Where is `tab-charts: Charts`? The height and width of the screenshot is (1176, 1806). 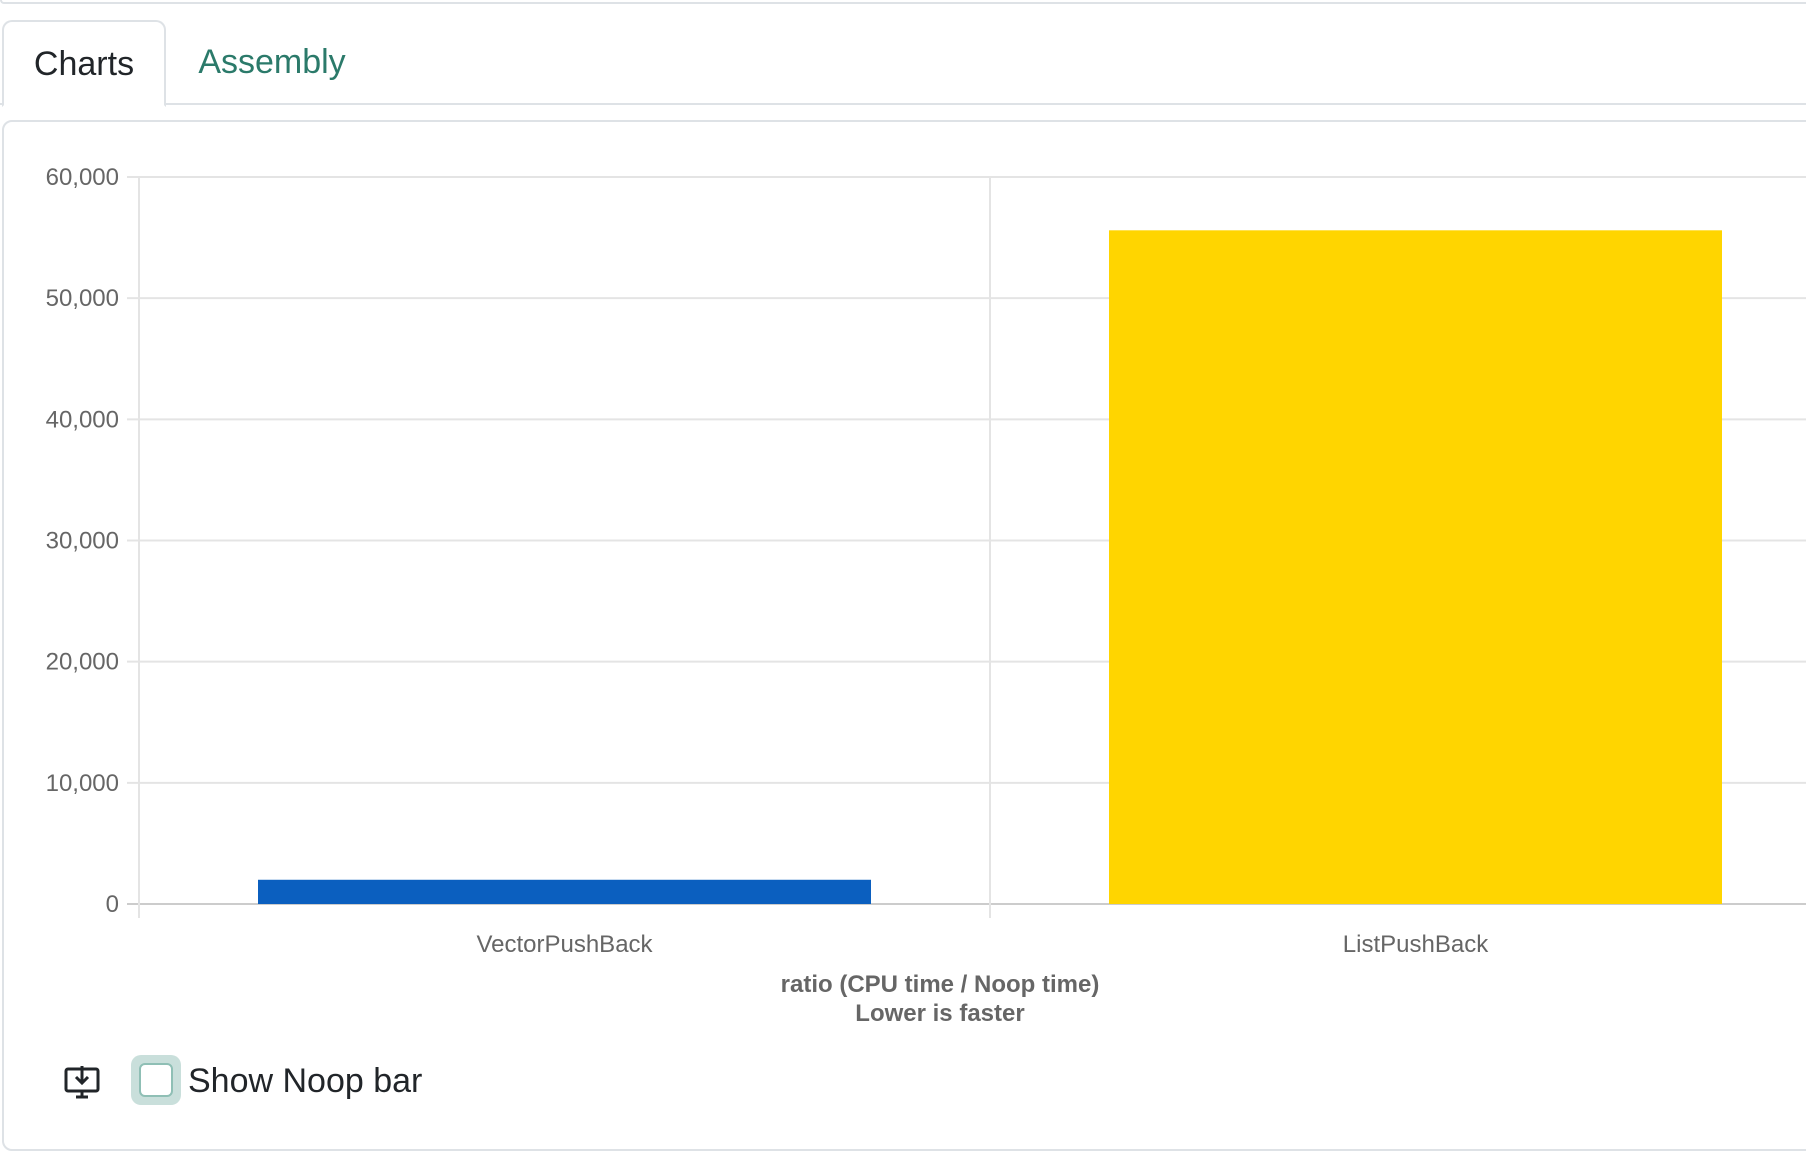 tab-charts: Charts is located at coordinates (84, 63).